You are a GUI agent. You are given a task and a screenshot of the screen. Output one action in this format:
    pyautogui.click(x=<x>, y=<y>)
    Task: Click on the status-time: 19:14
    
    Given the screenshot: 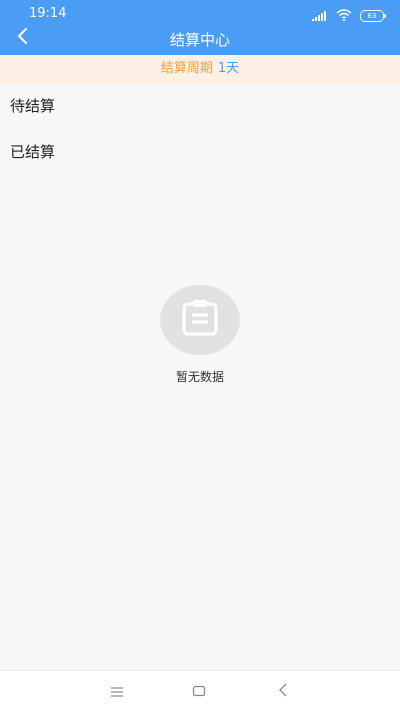 What is the action you would take?
    pyautogui.click(x=48, y=13)
    